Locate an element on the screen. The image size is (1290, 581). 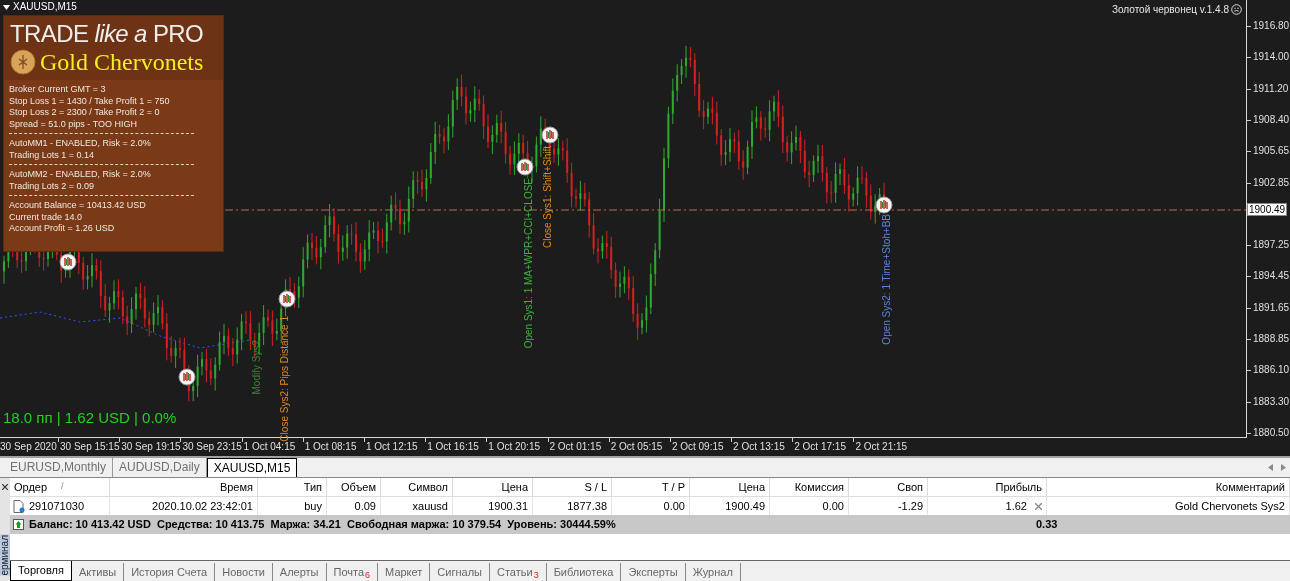
chart-tab: XAUUSD,M15 is located at coordinates (252, 467).